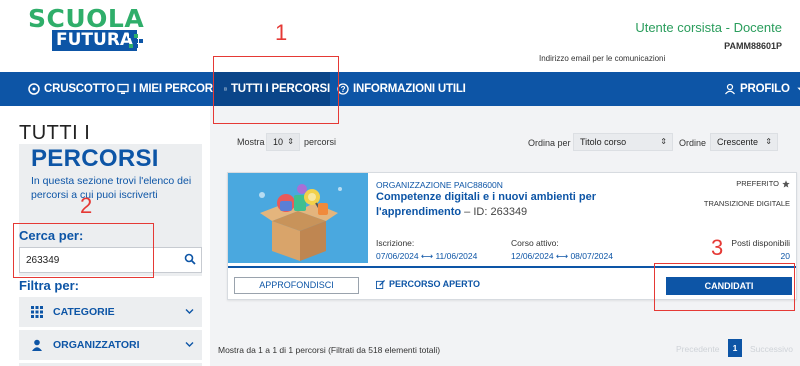  What do you see at coordinates (757, 183) in the screenshot?
I see `favorite-label: PREFERITO` at bounding box center [757, 183].